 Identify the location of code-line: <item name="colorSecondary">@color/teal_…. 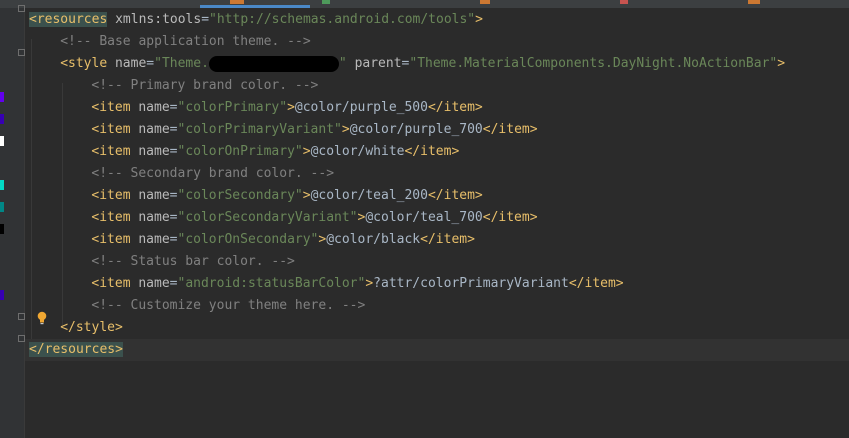
(437, 196).